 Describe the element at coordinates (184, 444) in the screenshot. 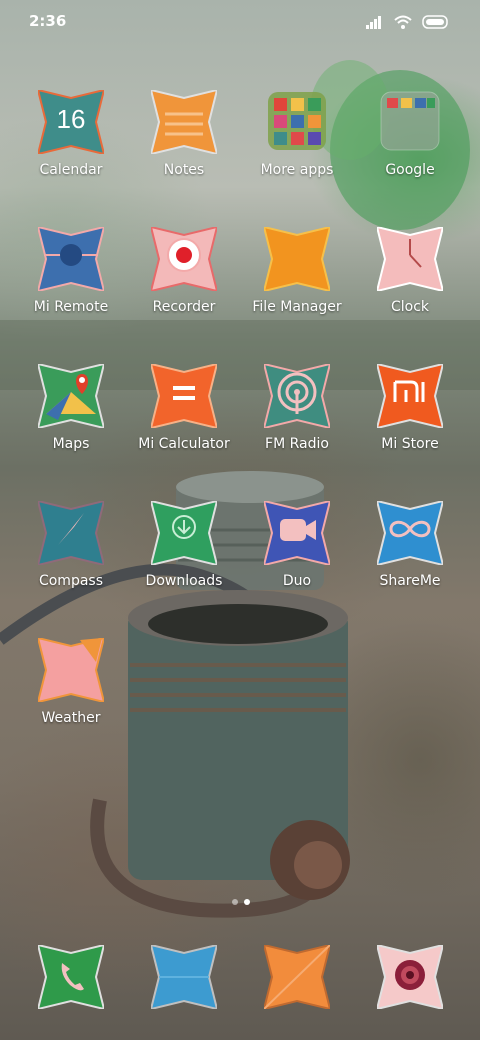

I see `app-label: Mi Calculator` at that location.